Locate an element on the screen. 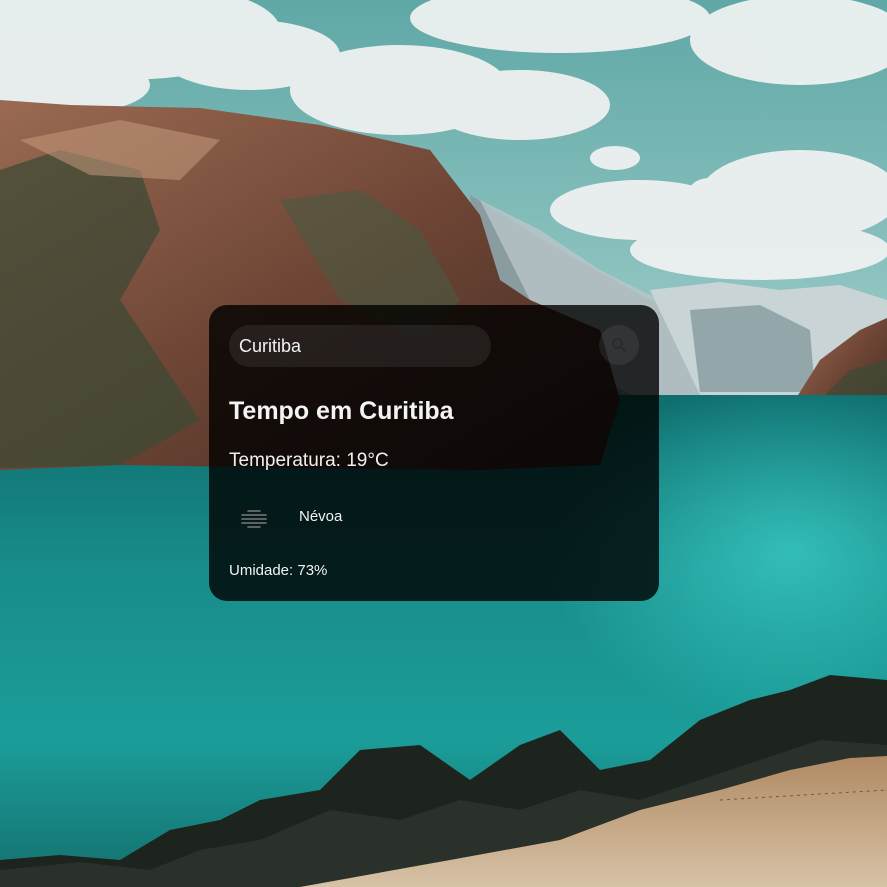 The height and width of the screenshot is (887, 887). mist-icon is located at coordinates (254, 519).